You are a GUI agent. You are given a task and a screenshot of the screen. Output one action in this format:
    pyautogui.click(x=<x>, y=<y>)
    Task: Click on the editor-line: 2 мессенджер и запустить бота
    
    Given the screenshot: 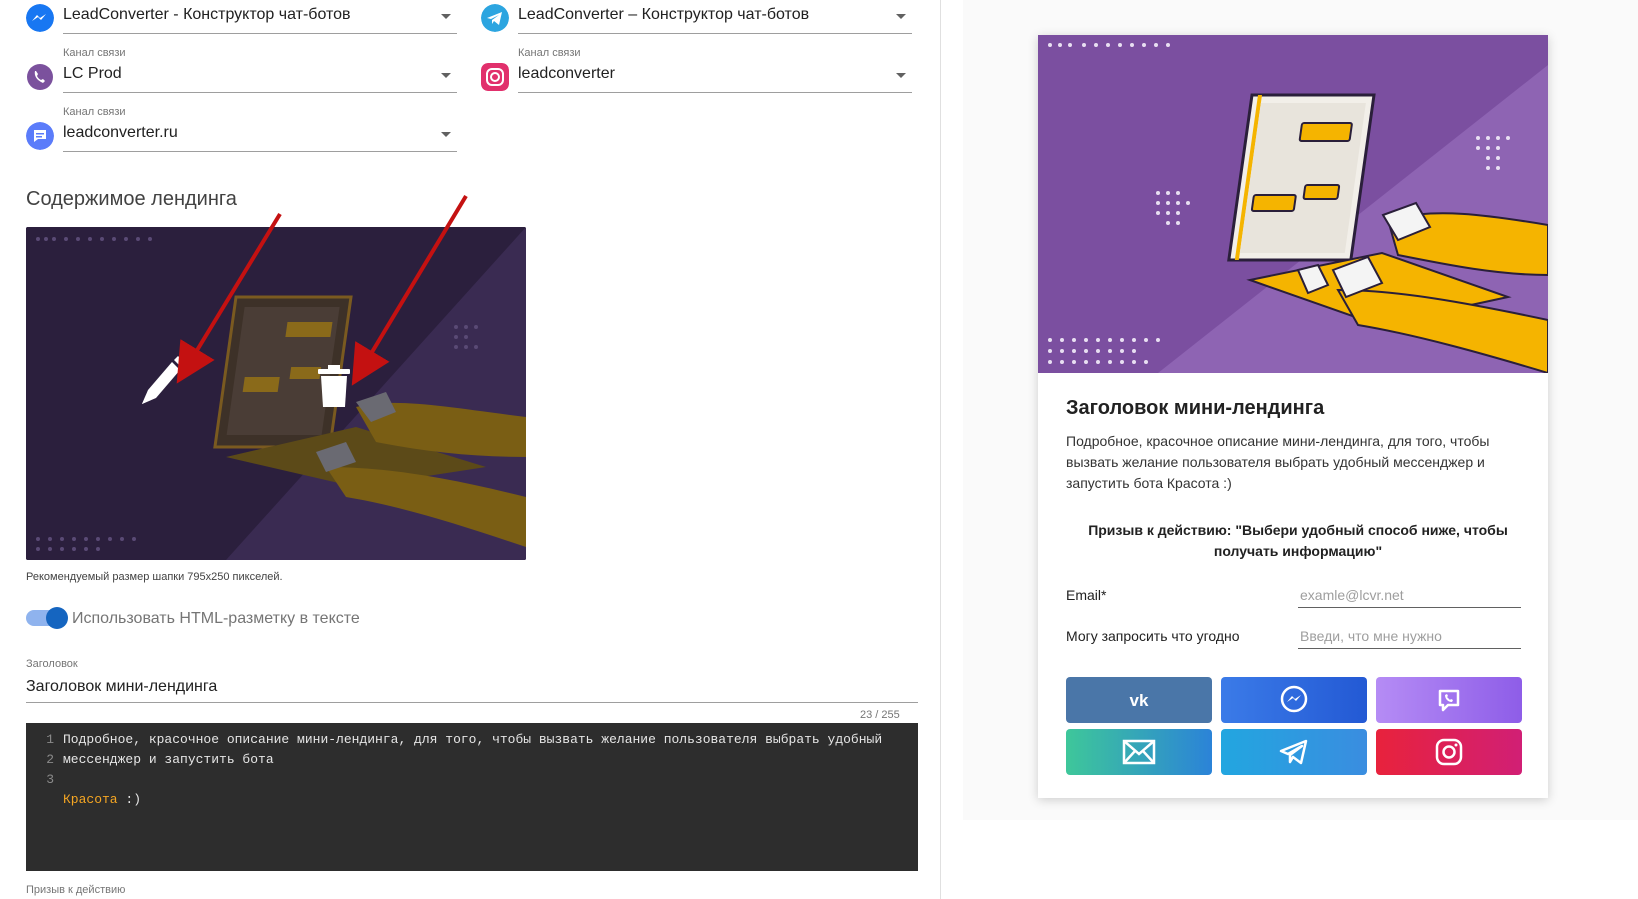 What is the action you would take?
    pyautogui.click(x=472, y=760)
    